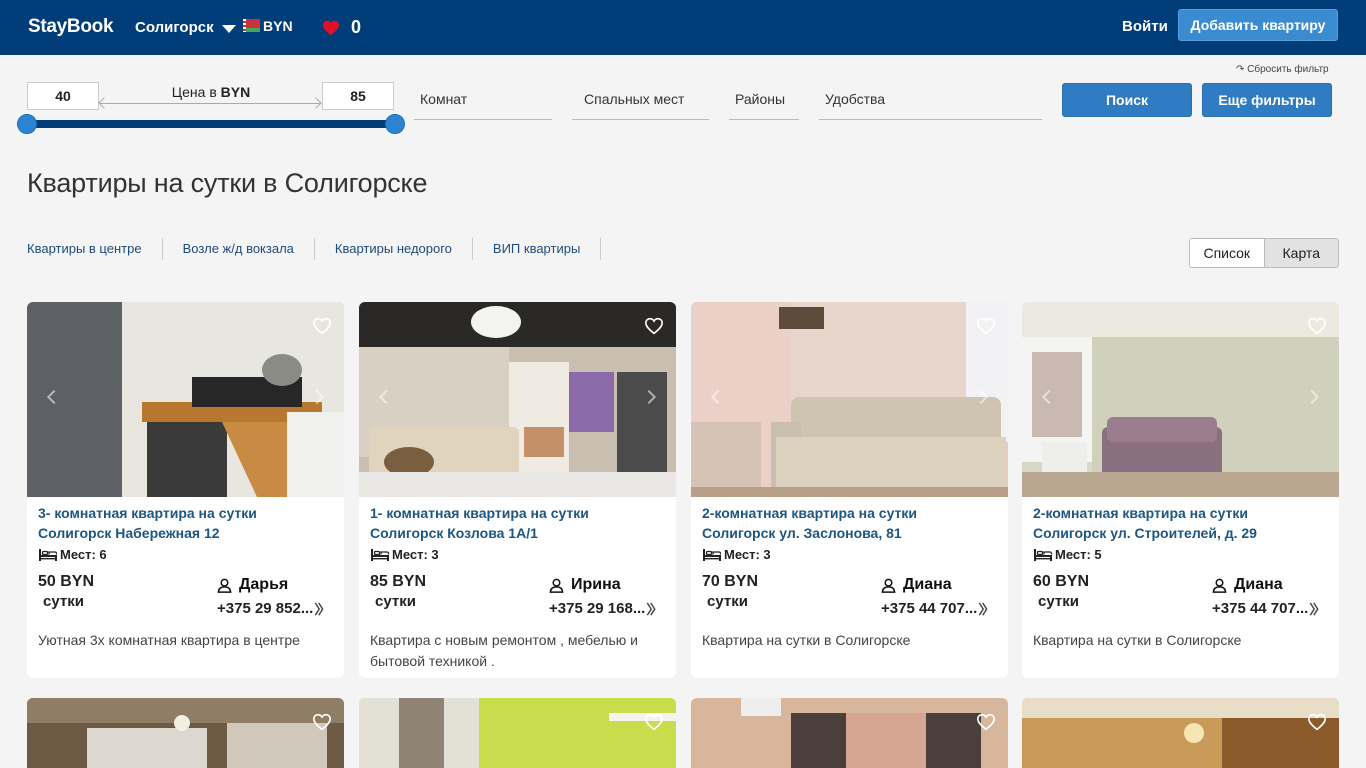 Image resolution: width=1366 pixels, height=768 pixels. I want to click on amenities-filter: Удобства, so click(930, 104).